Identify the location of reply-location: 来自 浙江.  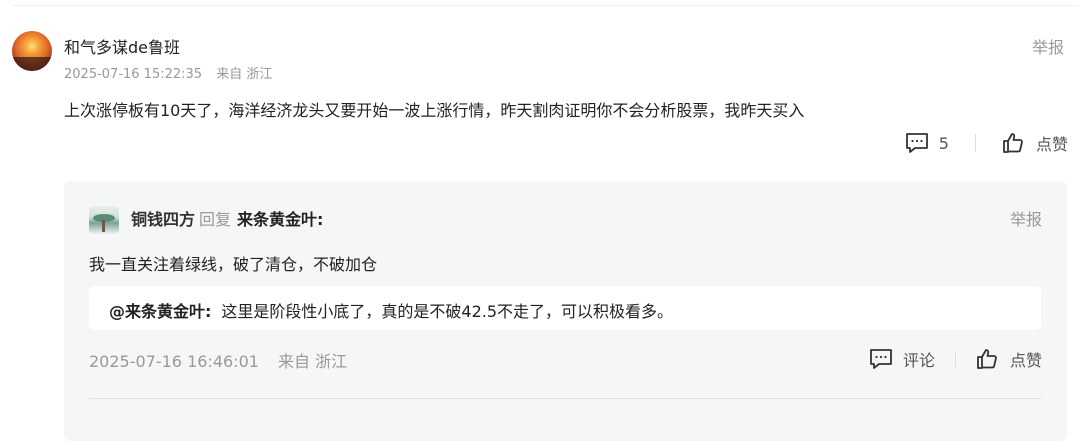
(313, 361).